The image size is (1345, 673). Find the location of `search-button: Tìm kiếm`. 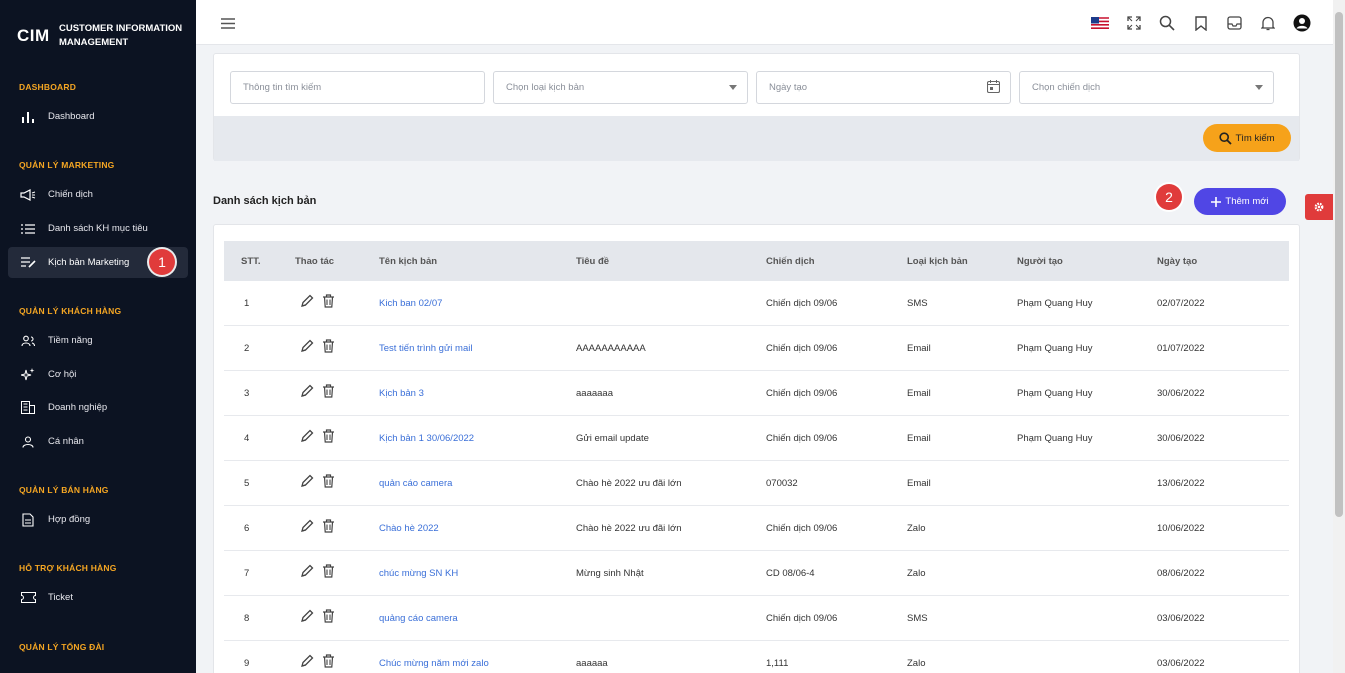

search-button: Tìm kiếm is located at coordinates (1247, 138).